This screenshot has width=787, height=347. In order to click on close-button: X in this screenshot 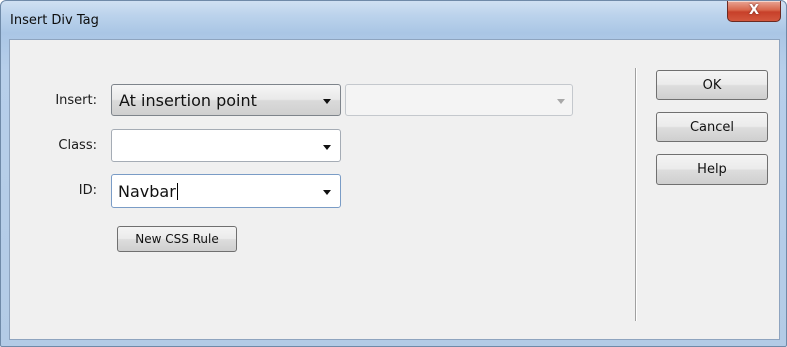, I will do `click(754, 11)`.